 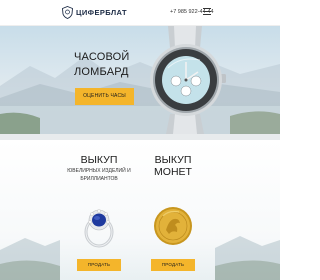 I want to click on card-title: ВЫКУП МОНЕТ, so click(x=173, y=166).